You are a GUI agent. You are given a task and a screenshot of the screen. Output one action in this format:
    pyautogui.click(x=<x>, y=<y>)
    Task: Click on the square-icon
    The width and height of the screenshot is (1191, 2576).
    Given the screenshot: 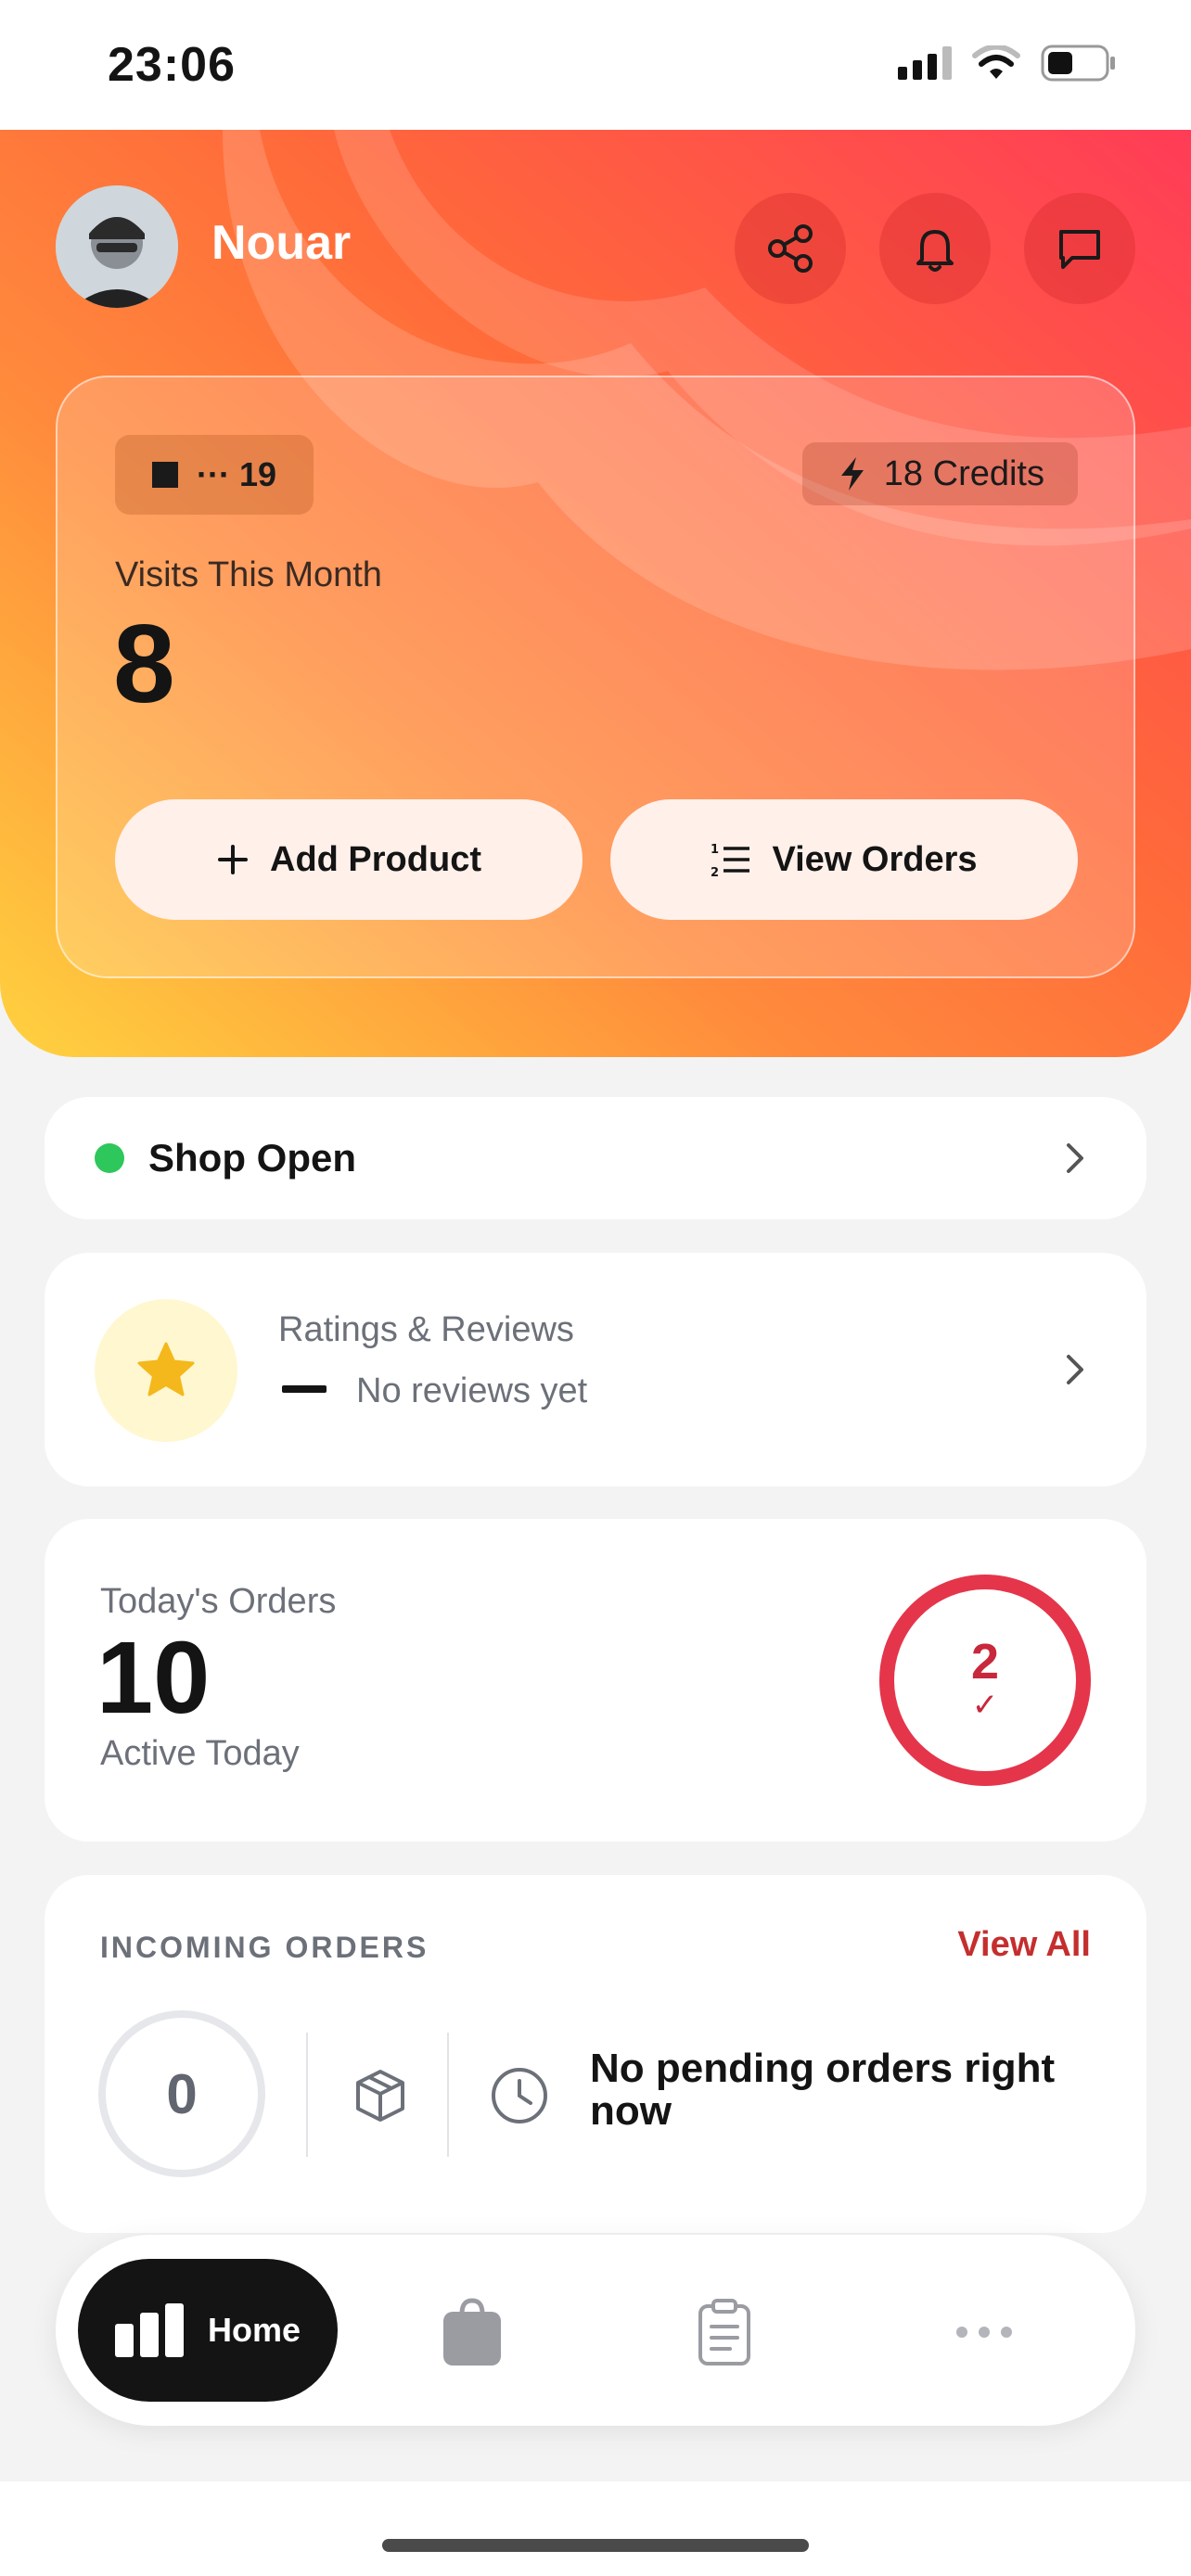 What is the action you would take?
    pyautogui.click(x=165, y=475)
    